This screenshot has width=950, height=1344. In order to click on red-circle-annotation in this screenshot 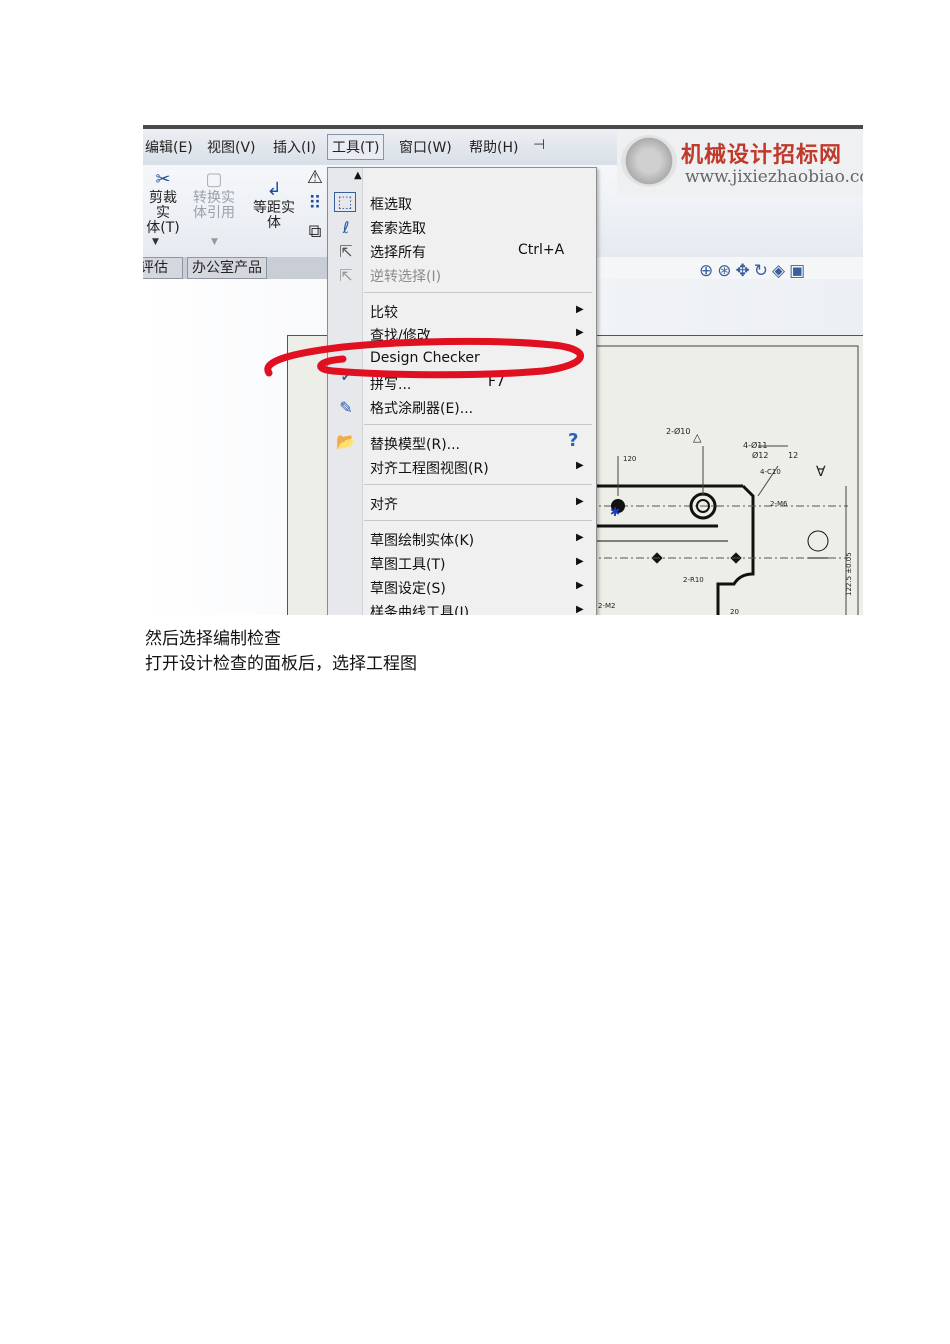, I will do `click(424, 358)`.